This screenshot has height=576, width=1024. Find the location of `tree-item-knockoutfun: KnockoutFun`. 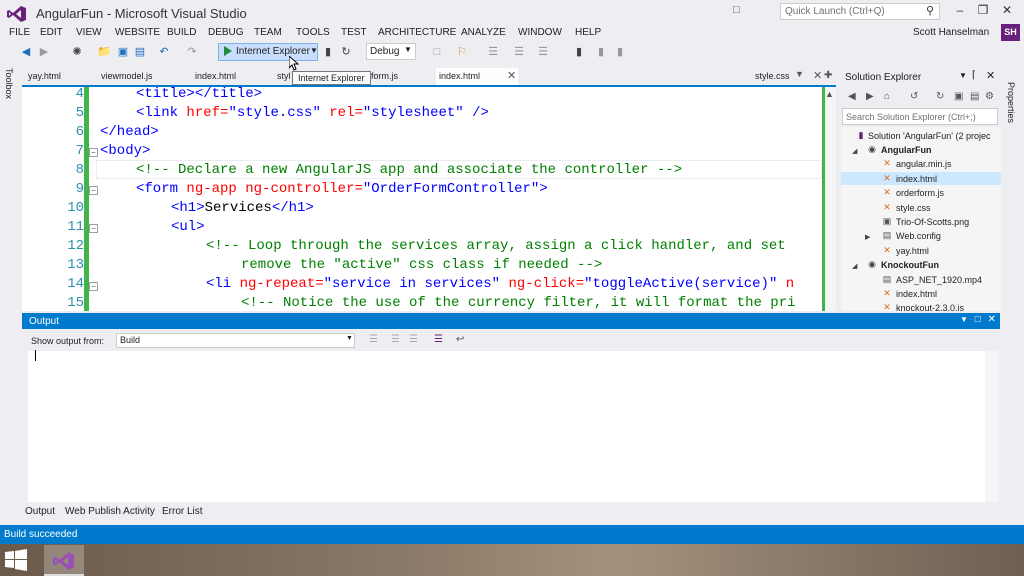

tree-item-knockoutfun: KnockoutFun is located at coordinates (910, 265).